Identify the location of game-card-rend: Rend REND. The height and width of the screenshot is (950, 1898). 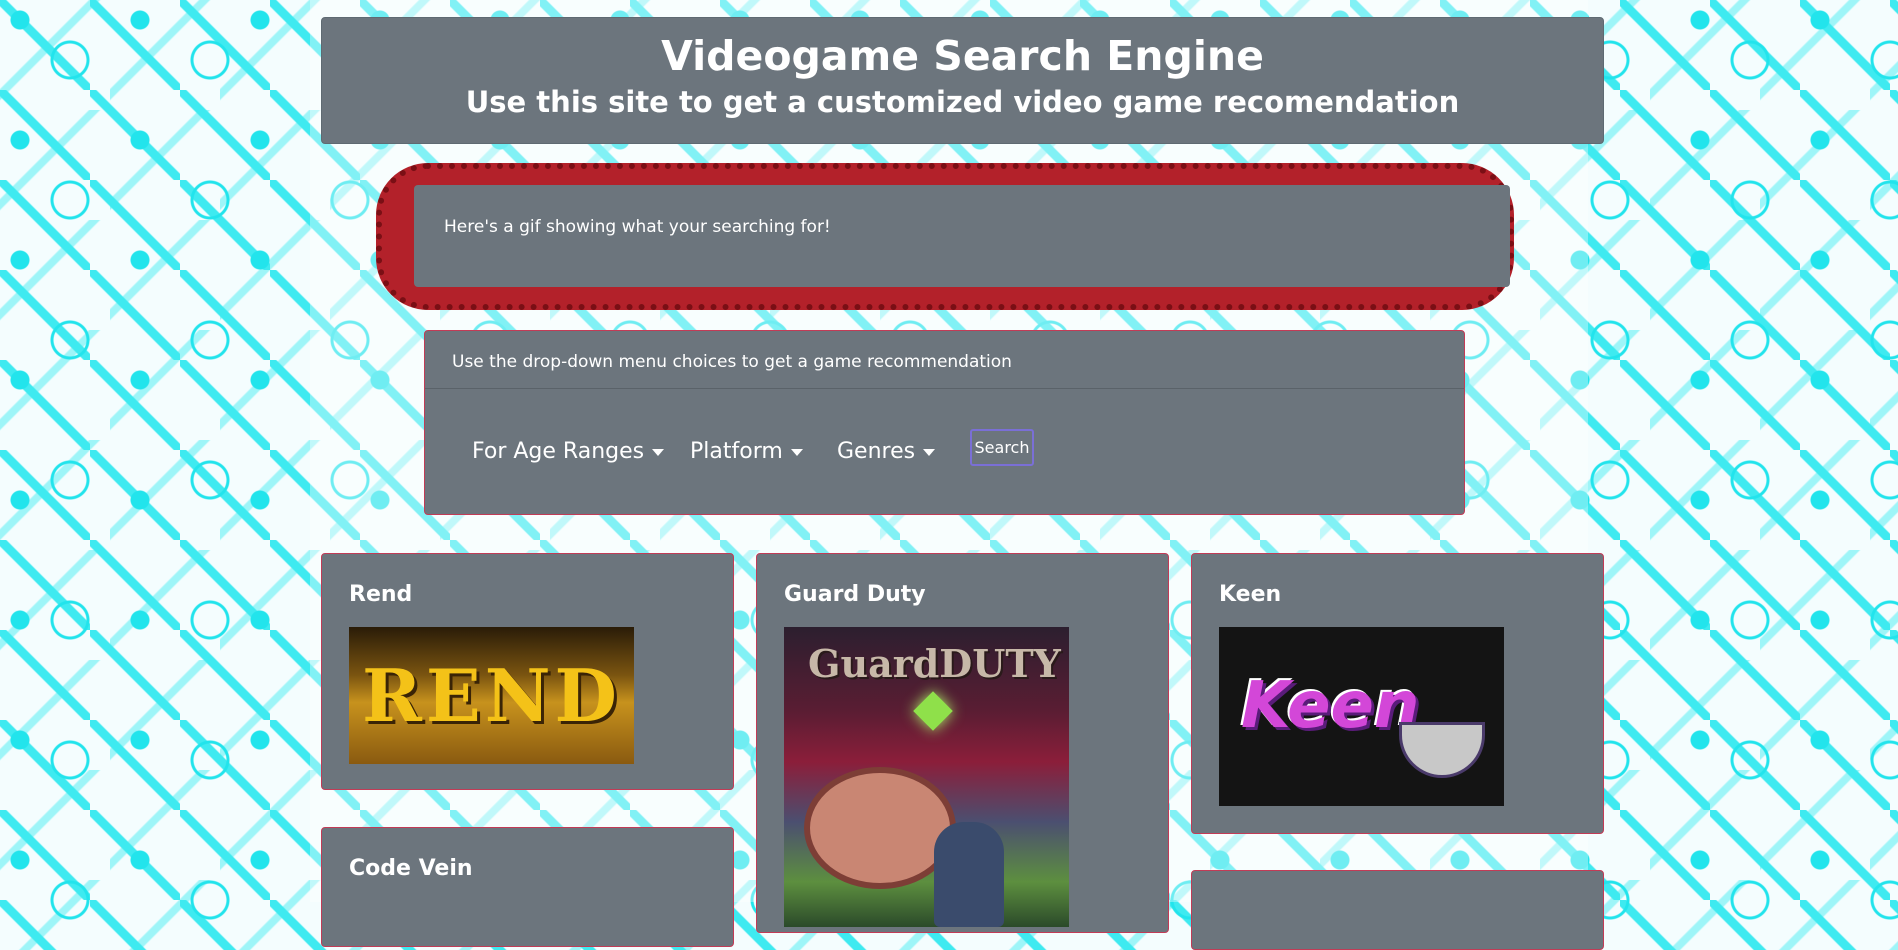
(527, 671).